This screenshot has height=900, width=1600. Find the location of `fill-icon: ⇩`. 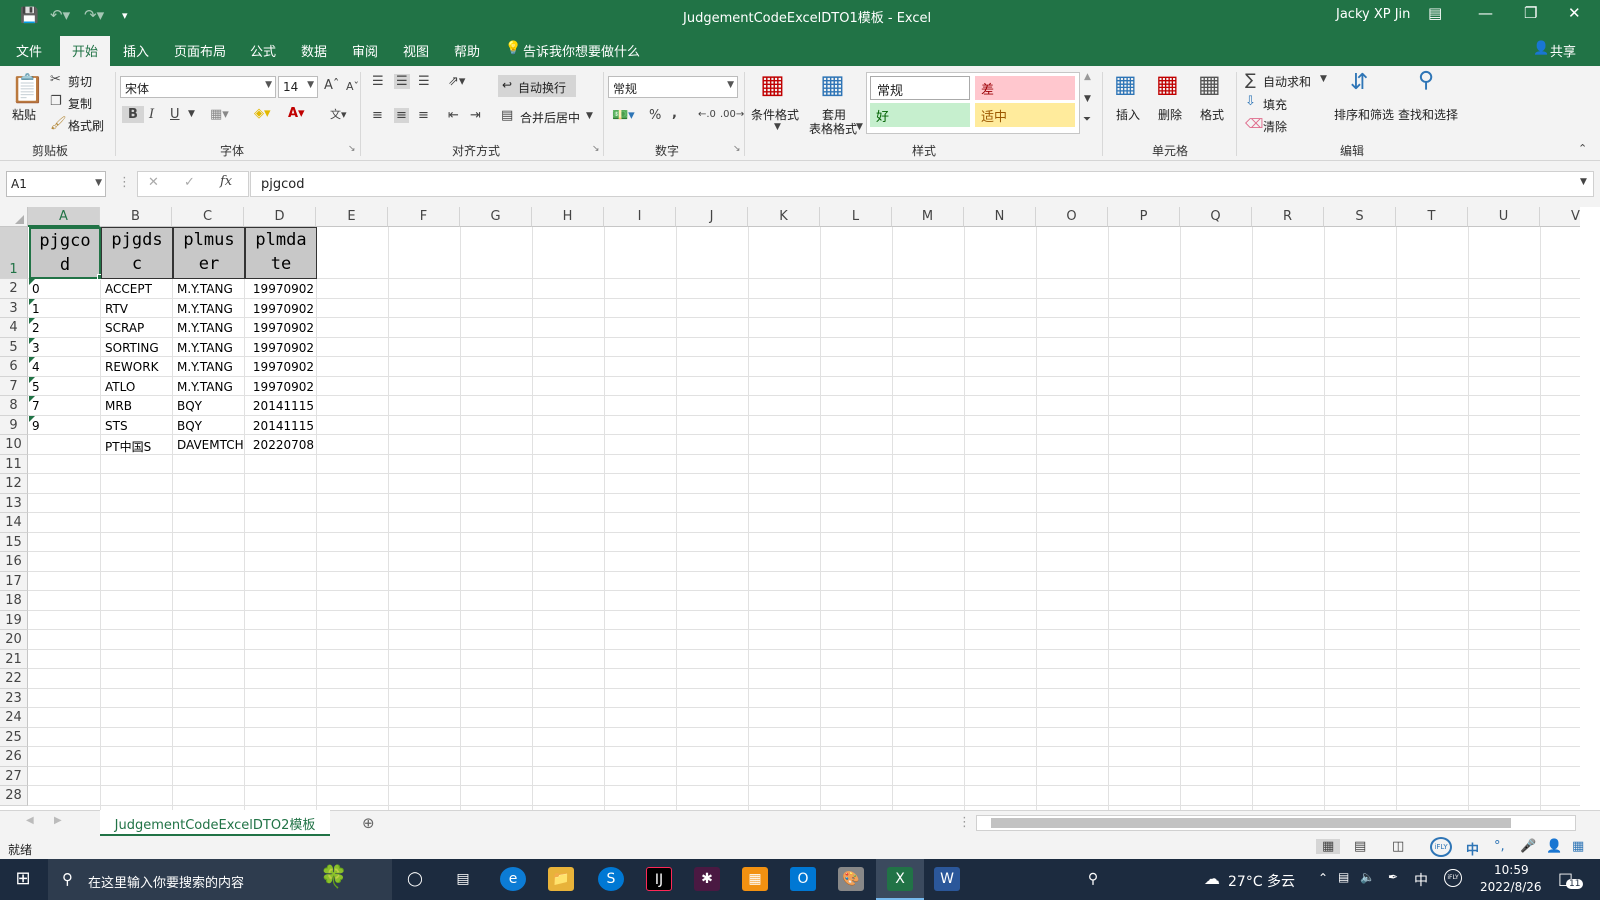

fill-icon: ⇩ is located at coordinates (1250, 101).